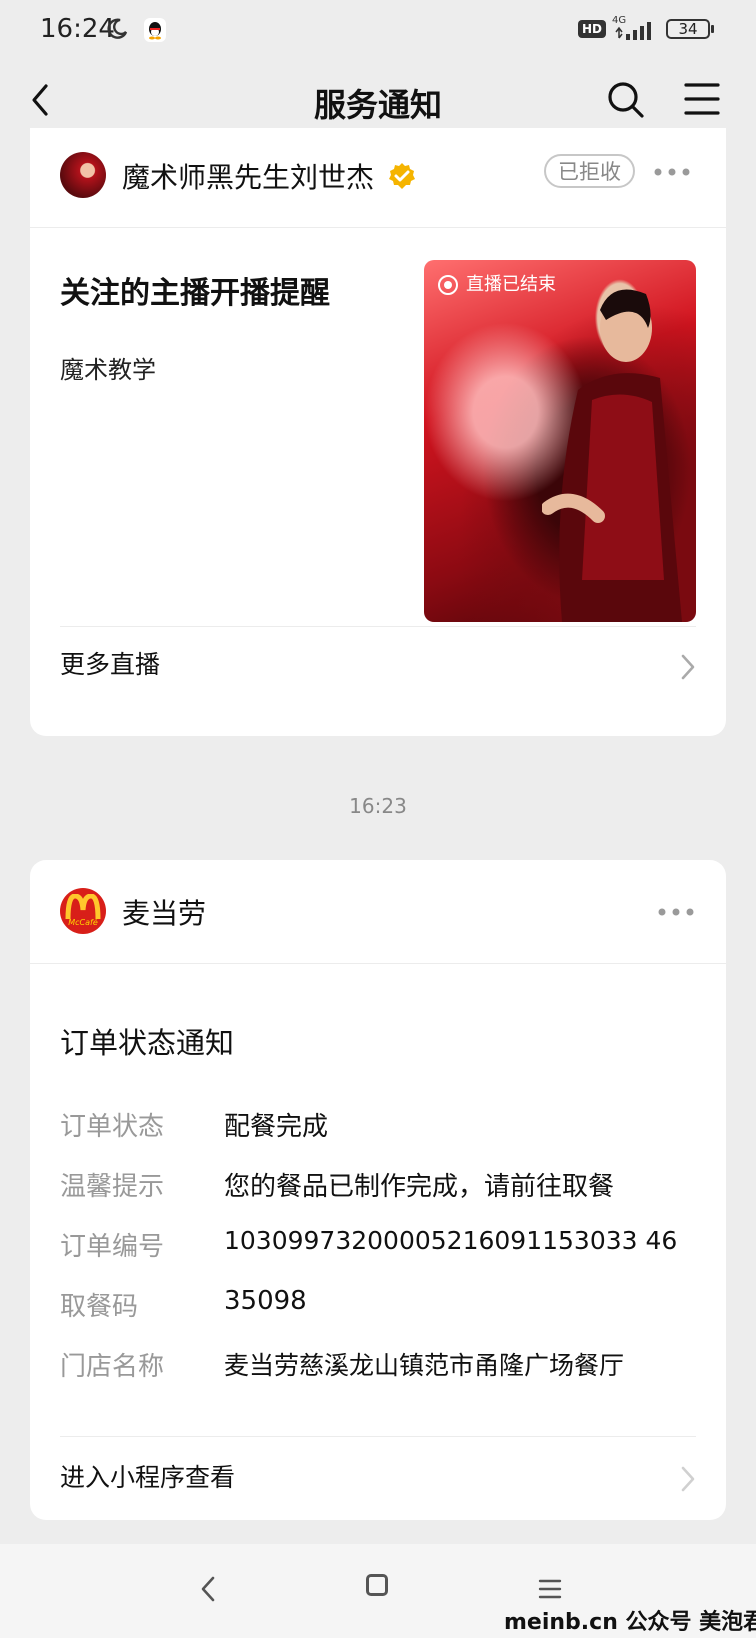 The height and width of the screenshot is (1638, 756). What do you see at coordinates (378, 665) in the screenshot?
I see `more-live-link: 更多直播` at bounding box center [378, 665].